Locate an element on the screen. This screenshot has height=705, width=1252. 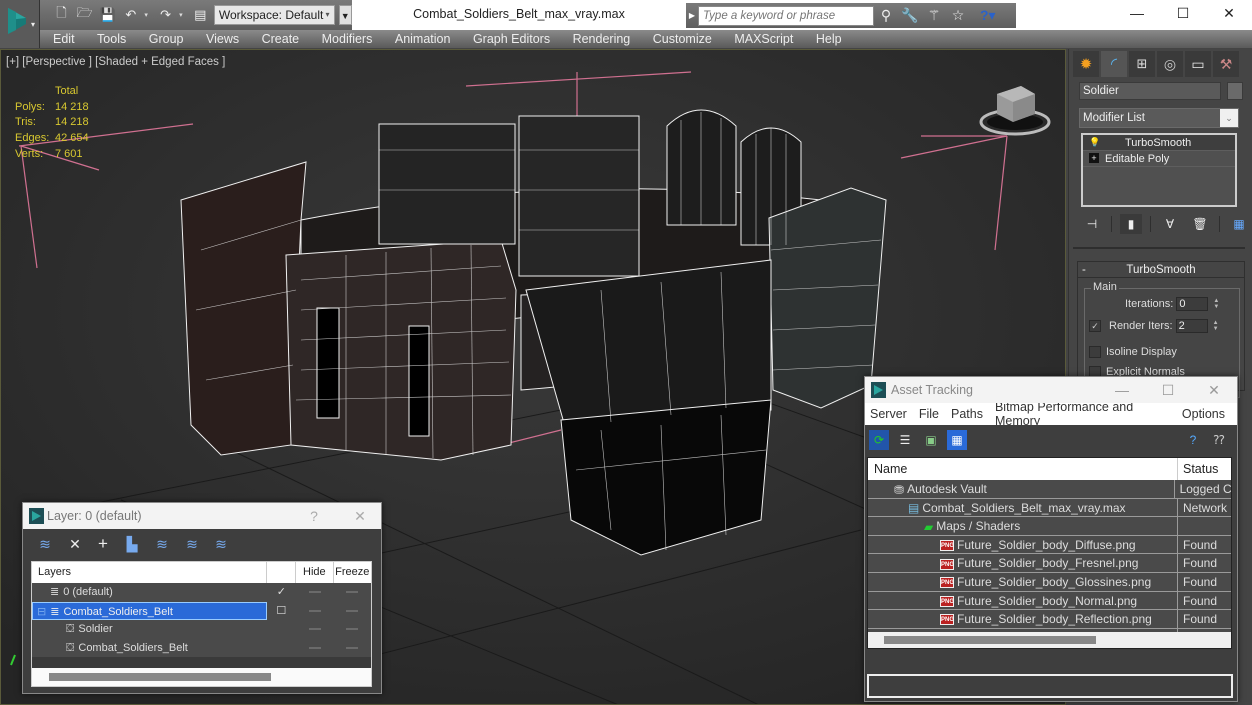
save-icon: 💾 is located at coordinates (107, 15).